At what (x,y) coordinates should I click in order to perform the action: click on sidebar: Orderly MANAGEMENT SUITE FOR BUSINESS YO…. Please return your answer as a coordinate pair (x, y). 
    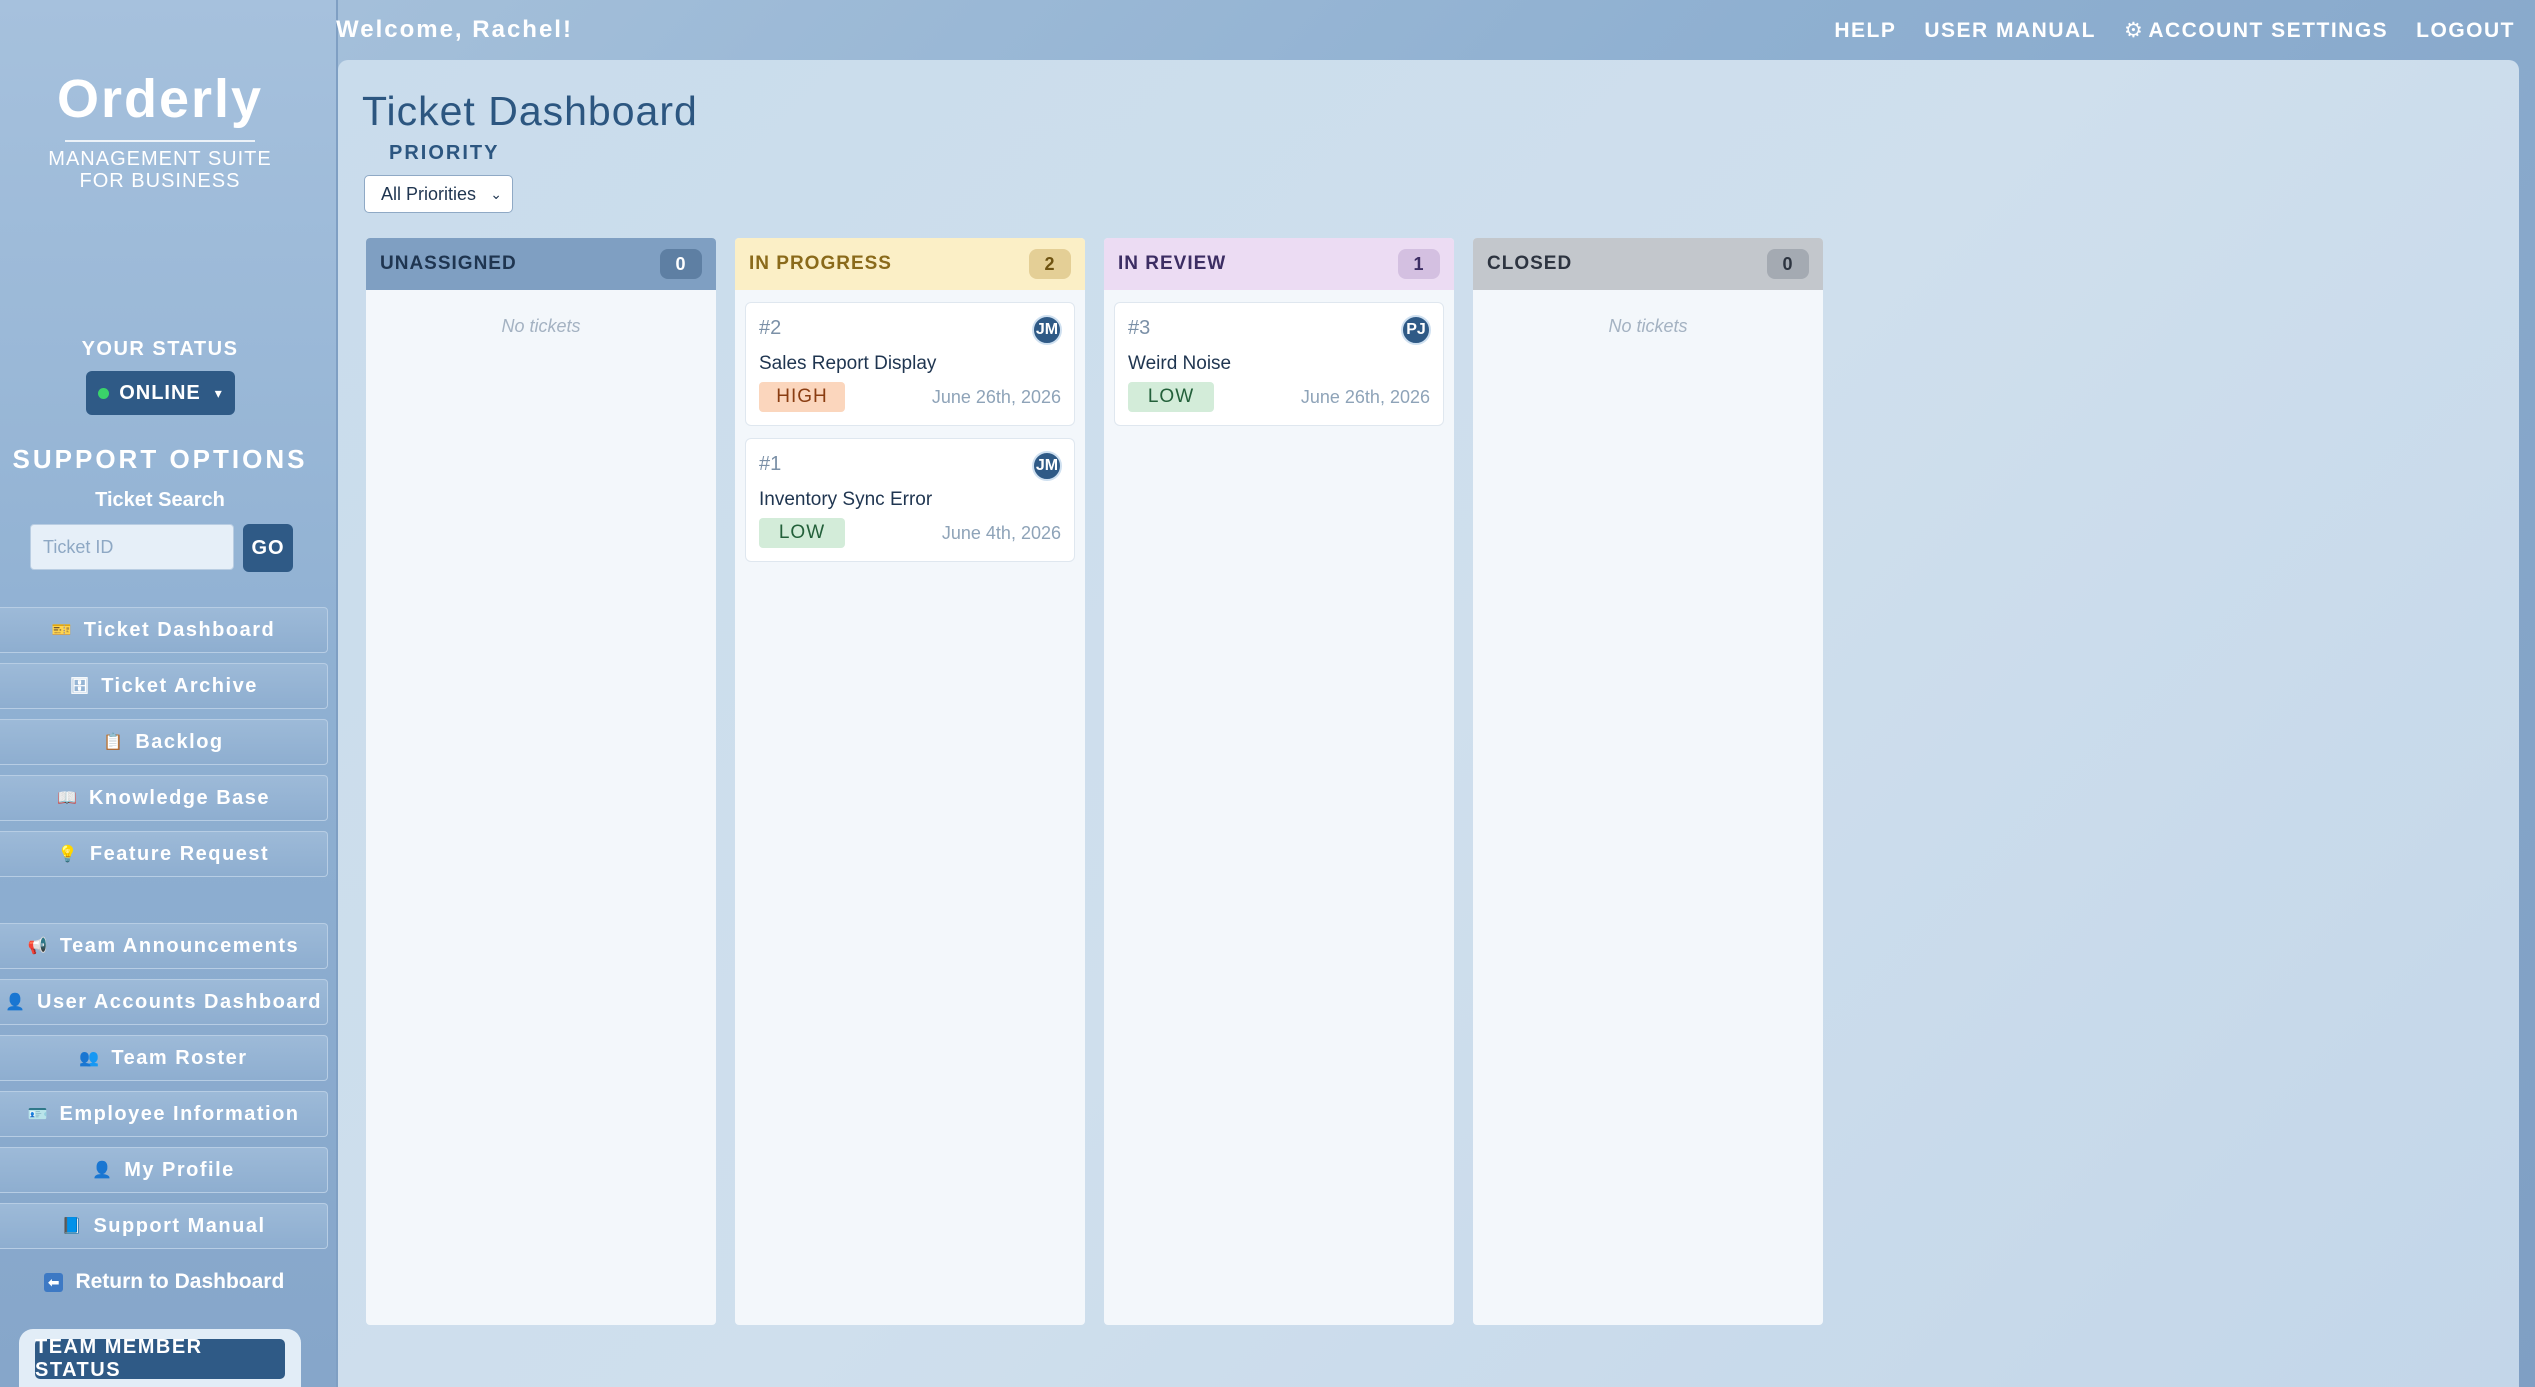
    Looking at the image, I should click on (169, 693).